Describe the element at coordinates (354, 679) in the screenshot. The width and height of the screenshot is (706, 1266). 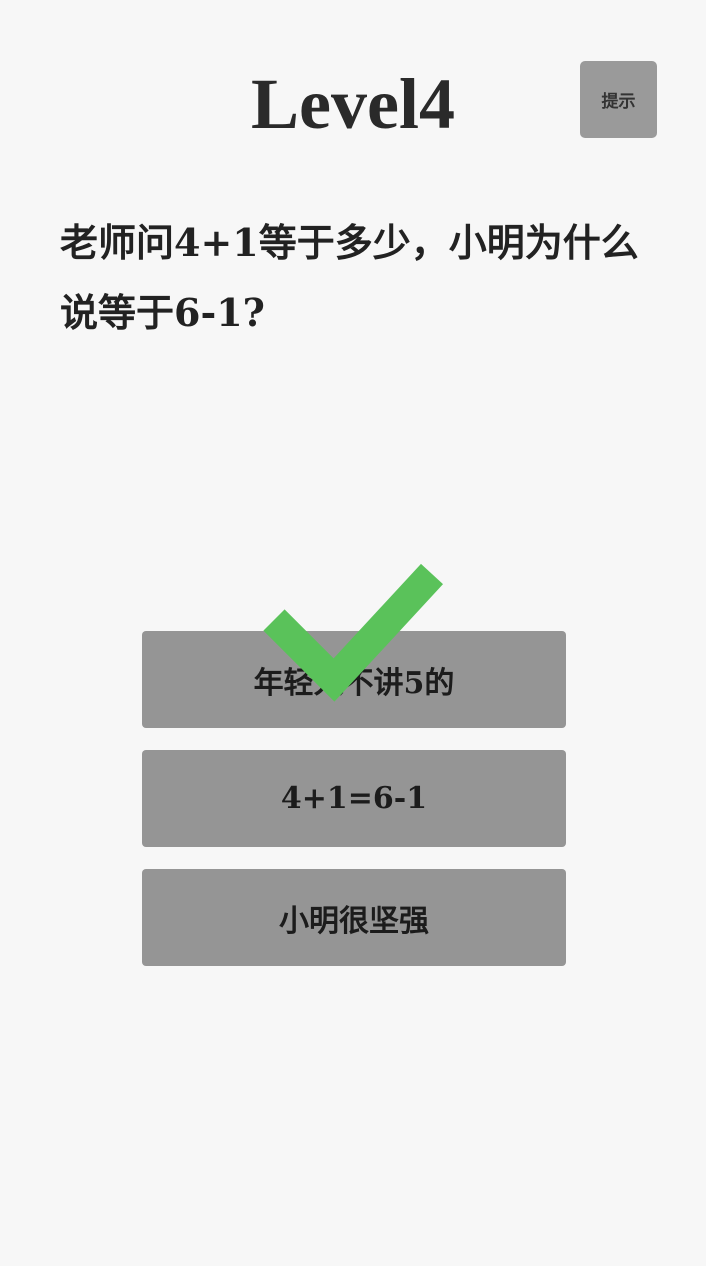
I see `option-button-1: 年轻人不讲5的` at that location.